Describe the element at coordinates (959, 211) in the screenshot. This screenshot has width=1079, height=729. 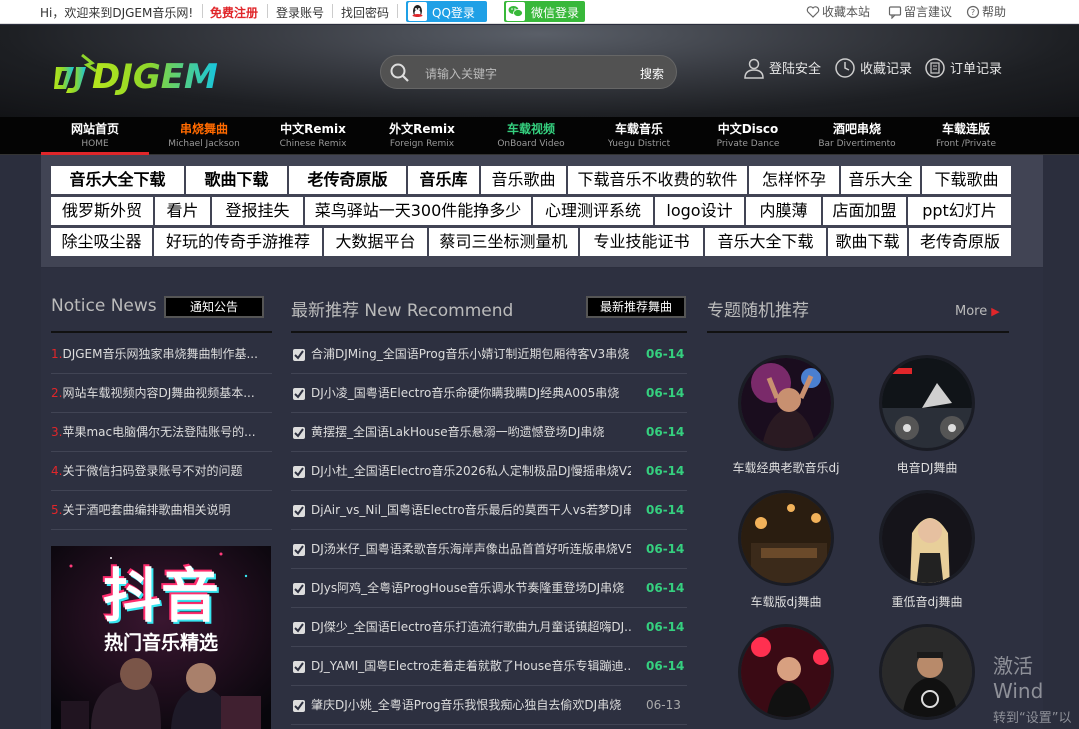
I see `tag-link: ppt幻灯片` at that location.